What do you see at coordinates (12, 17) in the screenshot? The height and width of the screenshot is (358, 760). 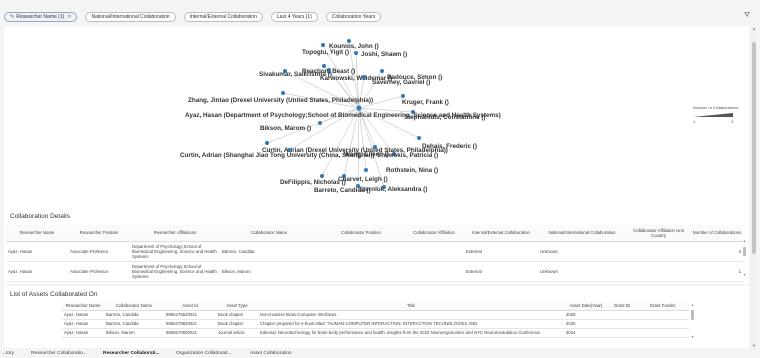 I see `edit-icon: ✎` at bounding box center [12, 17].